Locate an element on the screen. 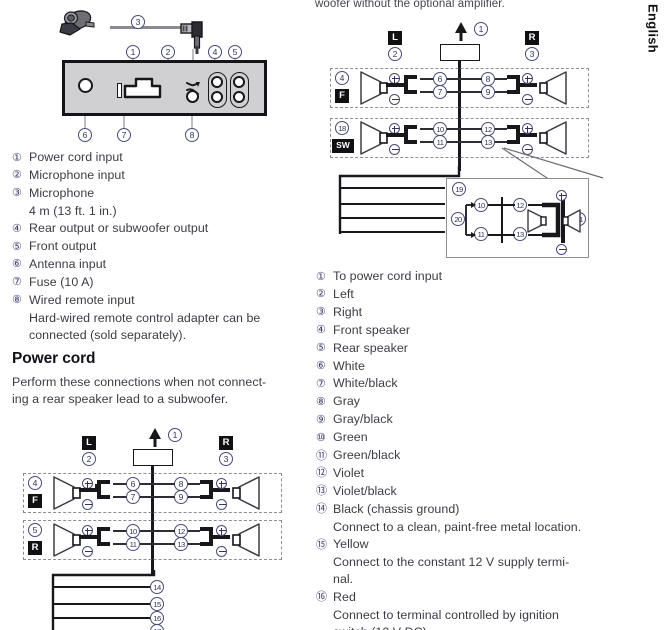  legend-item: ⑫ Violet is located at coordinates (481, 474).